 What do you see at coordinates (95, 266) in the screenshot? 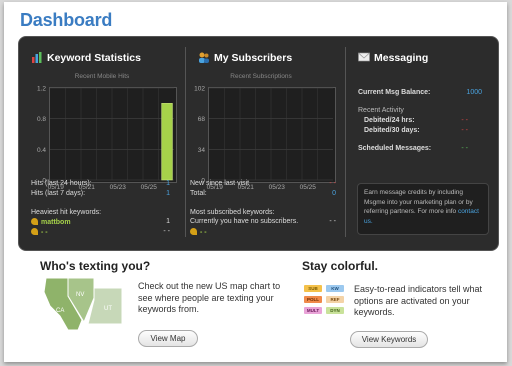
I see `texting-title: Who's texting you?` at bounding box center [95, 266].